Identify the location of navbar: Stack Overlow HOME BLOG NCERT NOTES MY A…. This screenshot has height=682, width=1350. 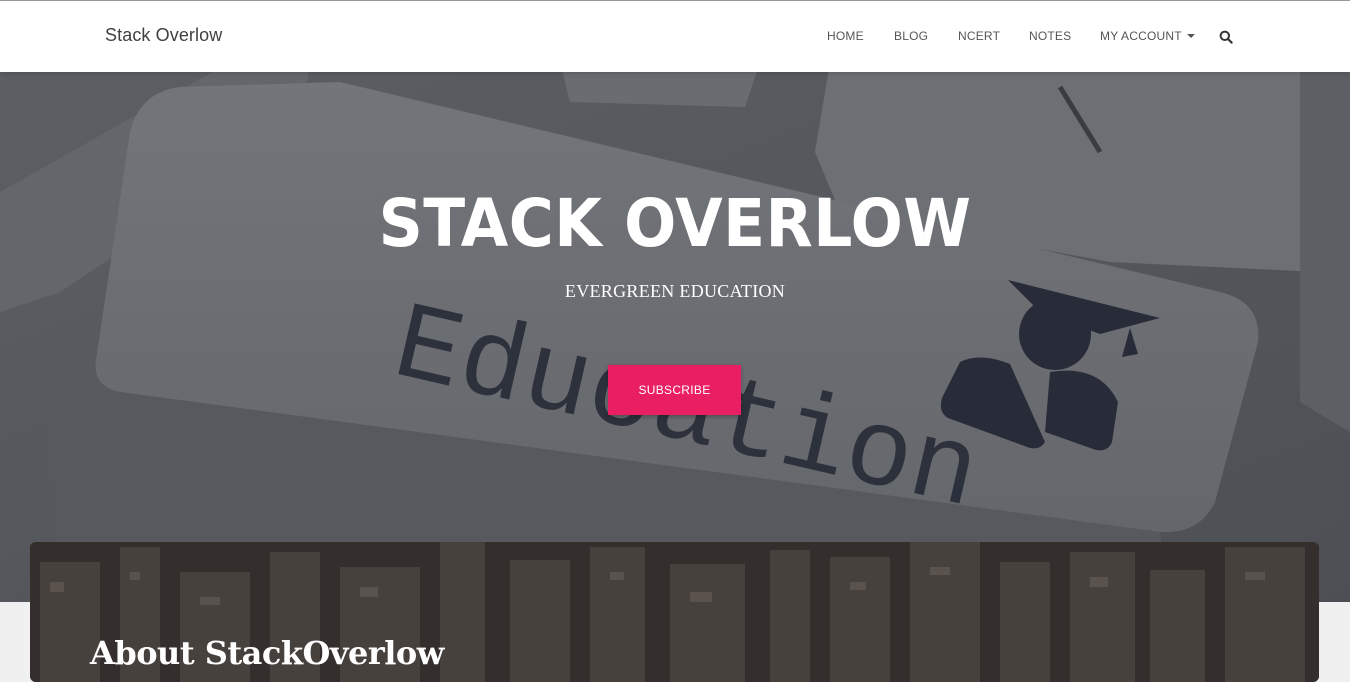
(675, 36).